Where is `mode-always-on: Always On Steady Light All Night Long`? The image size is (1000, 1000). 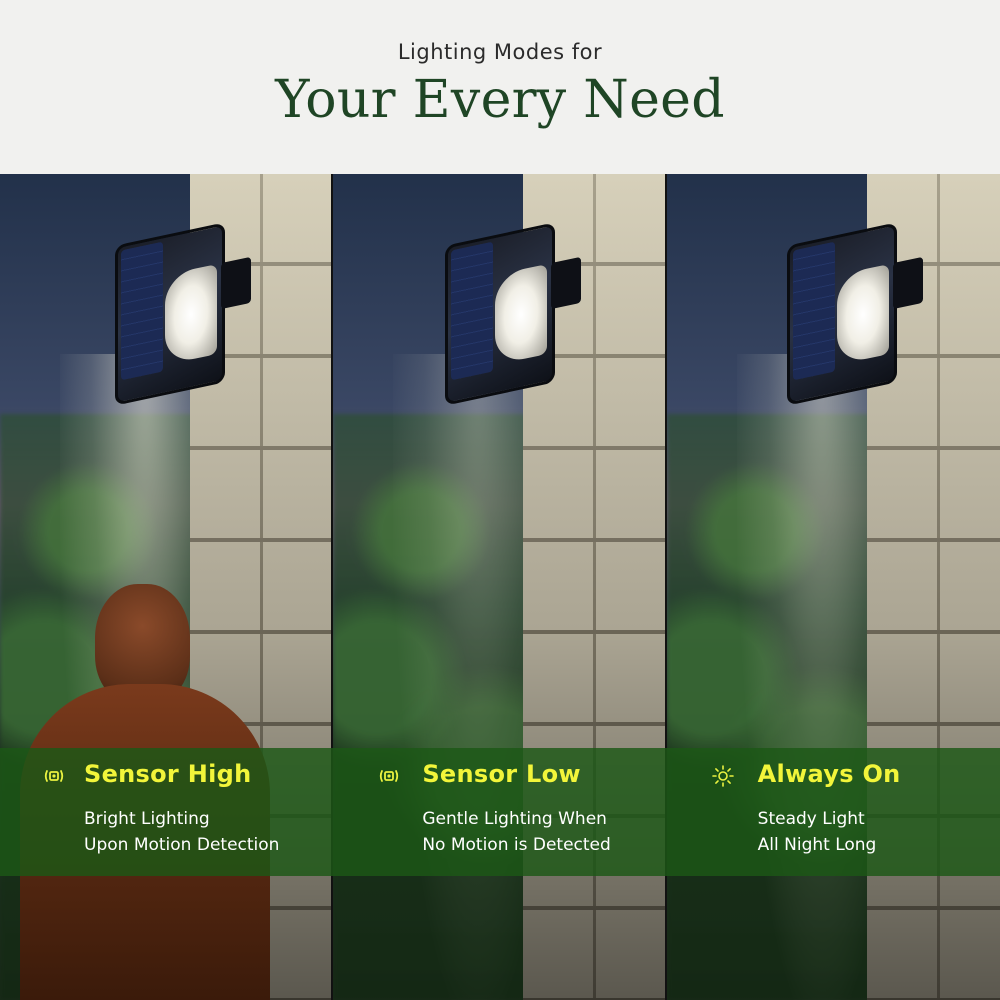
mode-always-on: Always On Steady Light All Night Long is located at coordinates (833, 812).